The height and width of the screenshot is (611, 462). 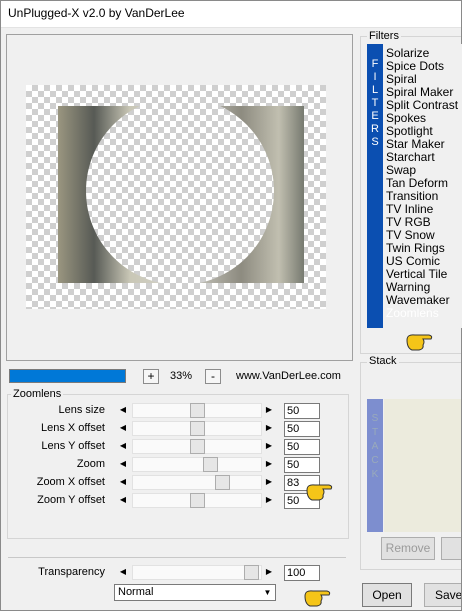 I want to click on stack-group-label: Stack, so click(x=383, y=361).